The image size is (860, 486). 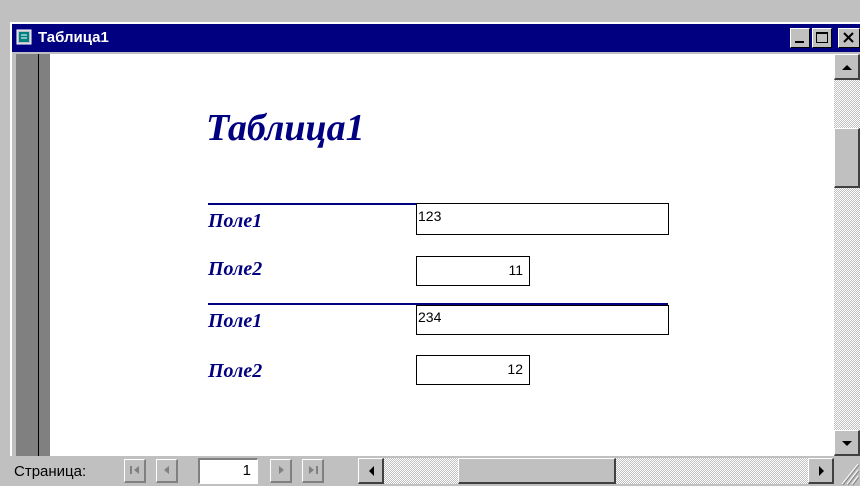 I want to click on next-page-button, so click(x=281, y=471).